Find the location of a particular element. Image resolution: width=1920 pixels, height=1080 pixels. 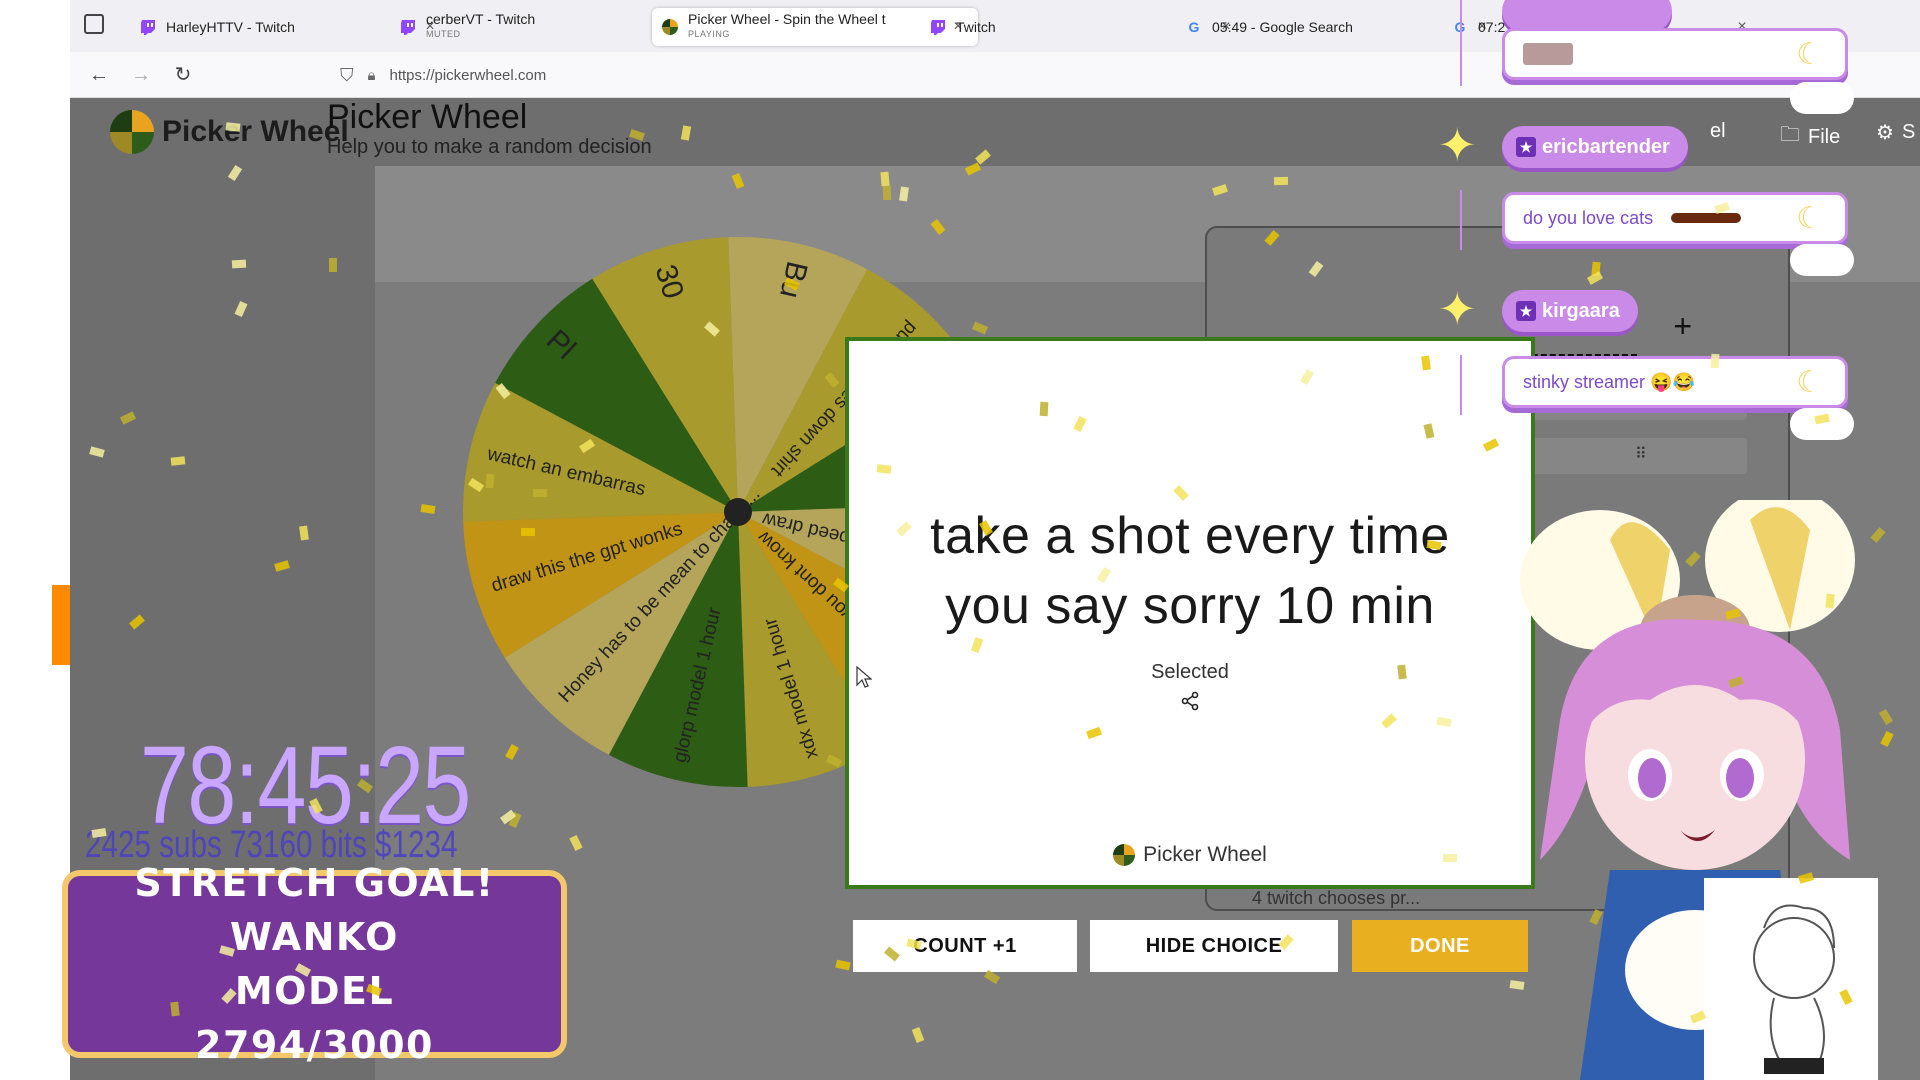

reload-icon: ↻ is located at coordinates (183, 75).